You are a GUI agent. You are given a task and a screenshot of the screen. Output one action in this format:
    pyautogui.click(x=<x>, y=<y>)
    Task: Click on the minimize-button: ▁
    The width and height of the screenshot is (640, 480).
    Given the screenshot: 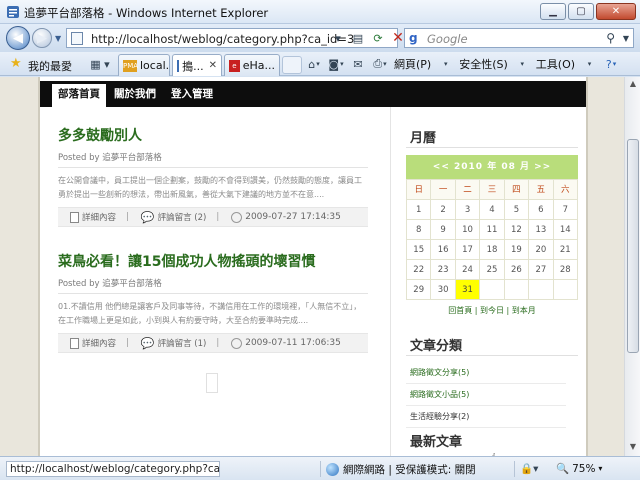 What is the action you would take?
    pyautogui.click(x=553, y=11)
    